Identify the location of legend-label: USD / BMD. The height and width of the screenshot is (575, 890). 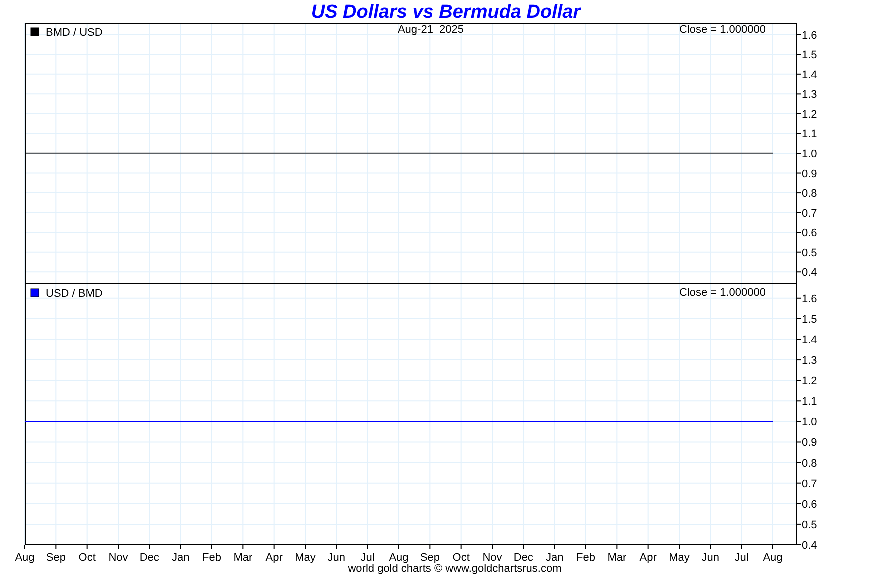
(74, 294).